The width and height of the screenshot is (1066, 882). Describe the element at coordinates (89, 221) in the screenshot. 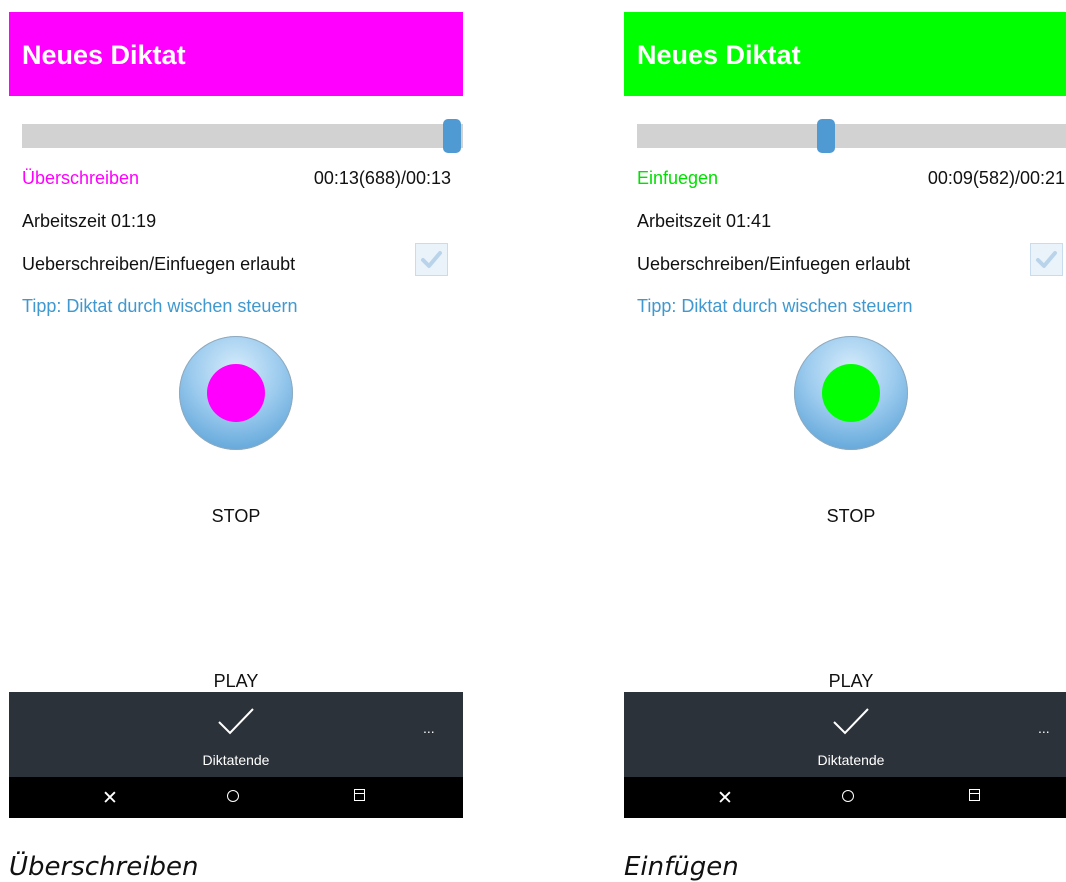

I see `work-time: Arbeitszeit 01:19` at that location.